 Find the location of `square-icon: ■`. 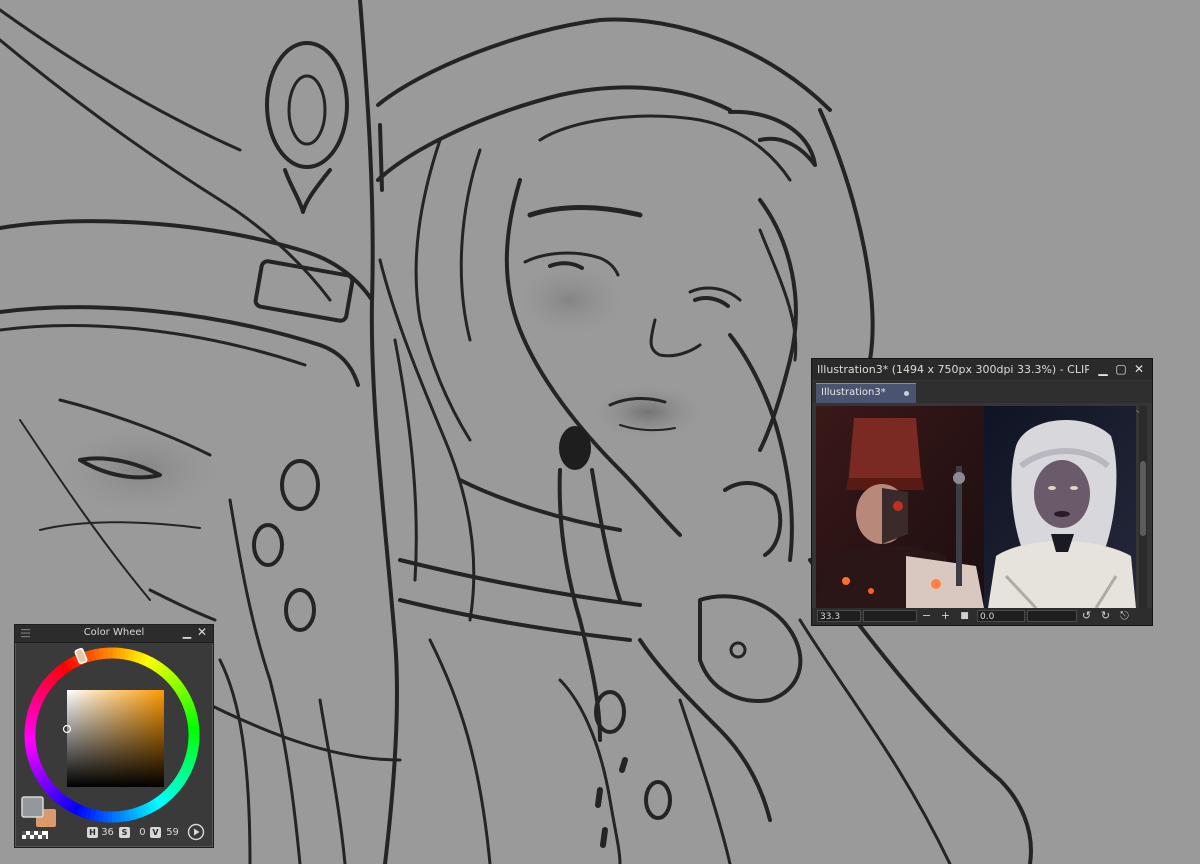

square-icon: ■ is located at coordinates (964, 616).